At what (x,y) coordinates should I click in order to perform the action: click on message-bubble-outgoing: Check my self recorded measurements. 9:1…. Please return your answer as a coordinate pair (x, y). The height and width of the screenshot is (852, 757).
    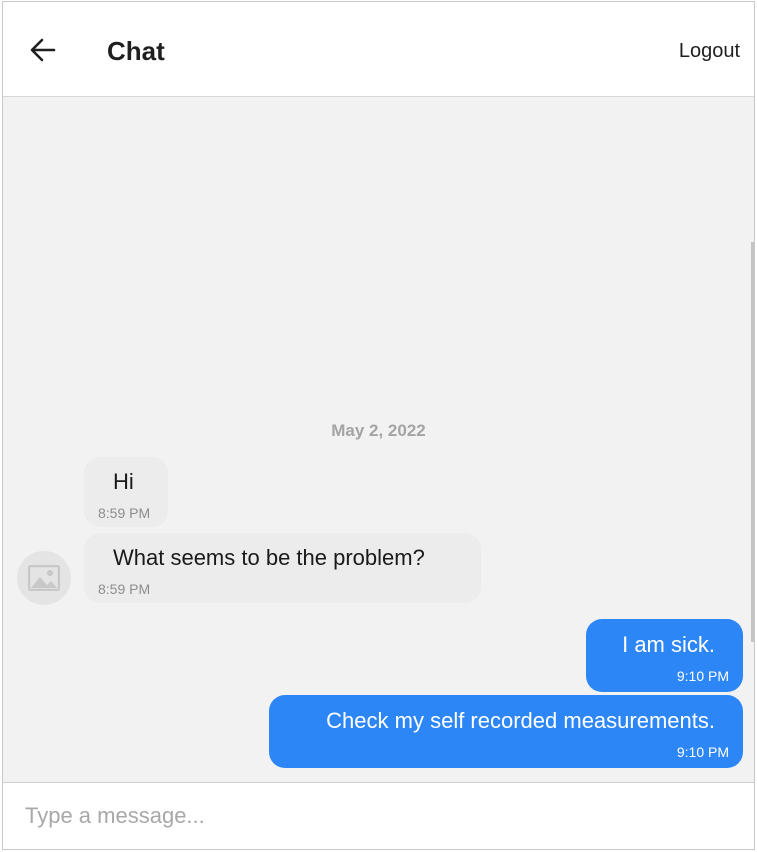
    Looking at the image, I should click on (506, 731).